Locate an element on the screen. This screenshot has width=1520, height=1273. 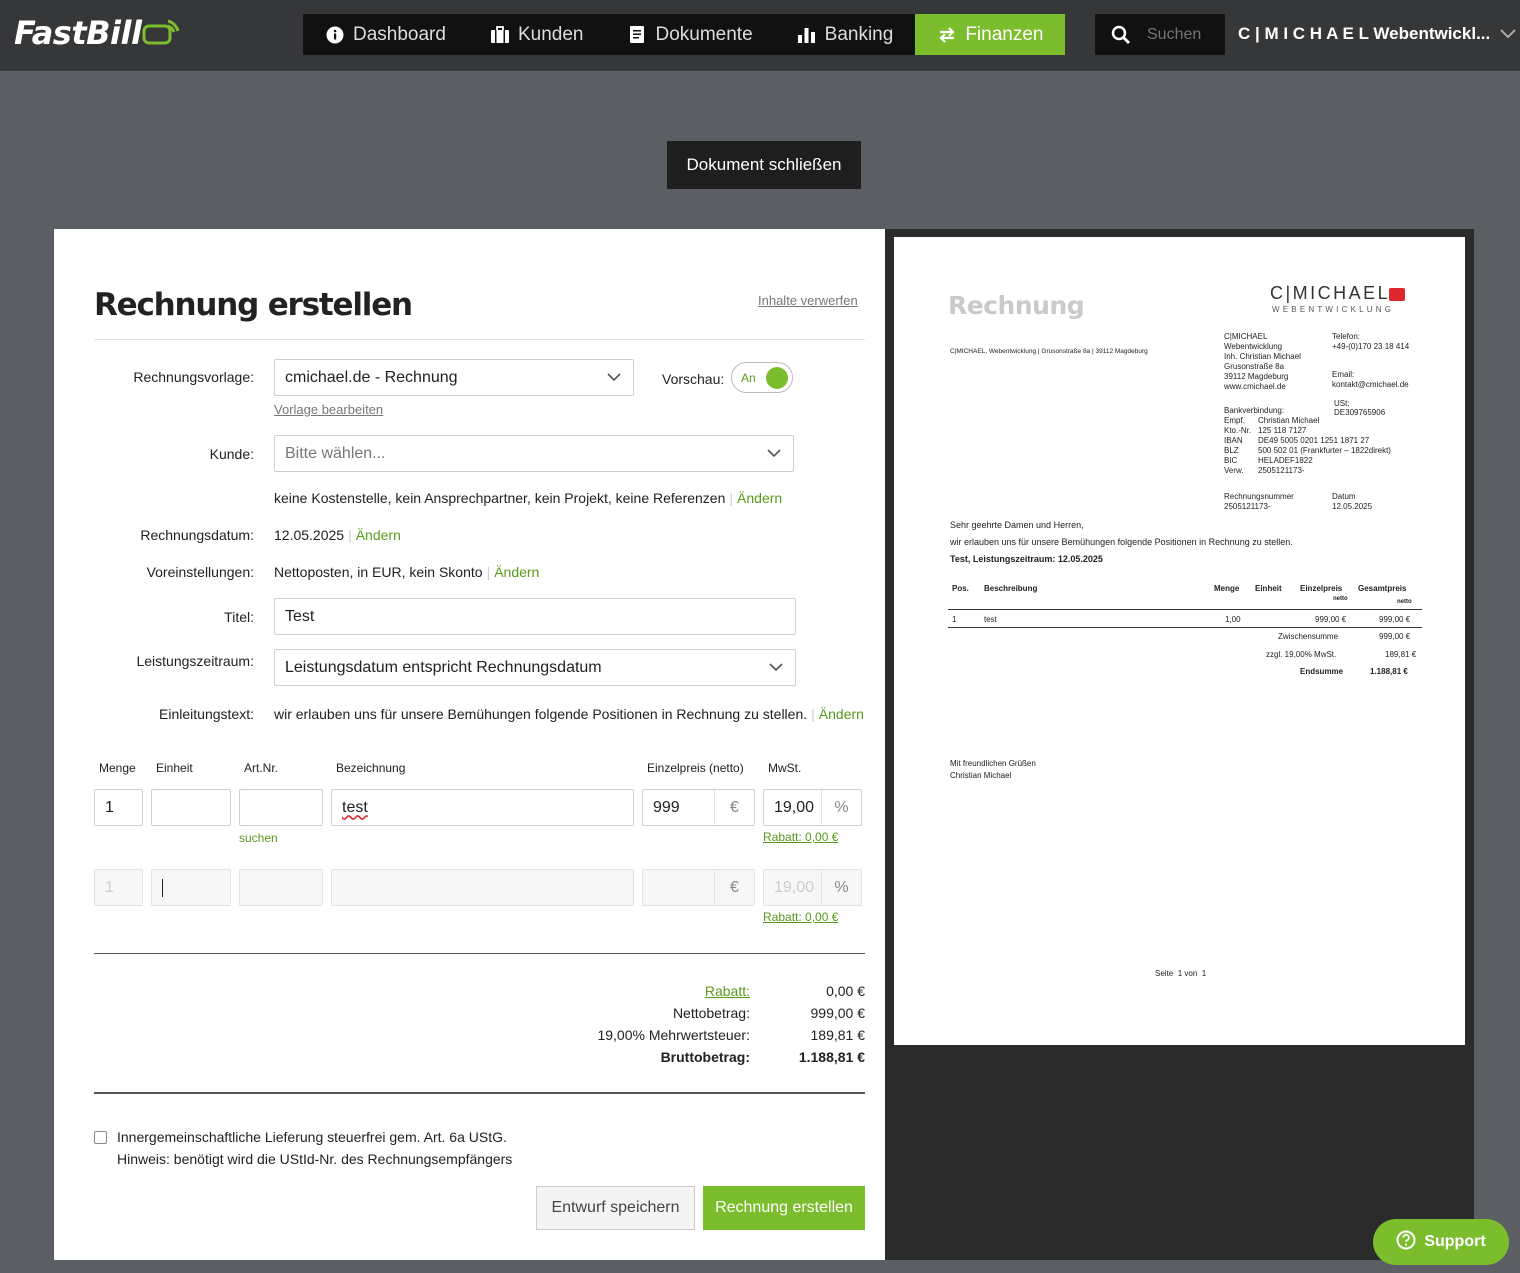
text-cursor is located at coordinates (162, 887).